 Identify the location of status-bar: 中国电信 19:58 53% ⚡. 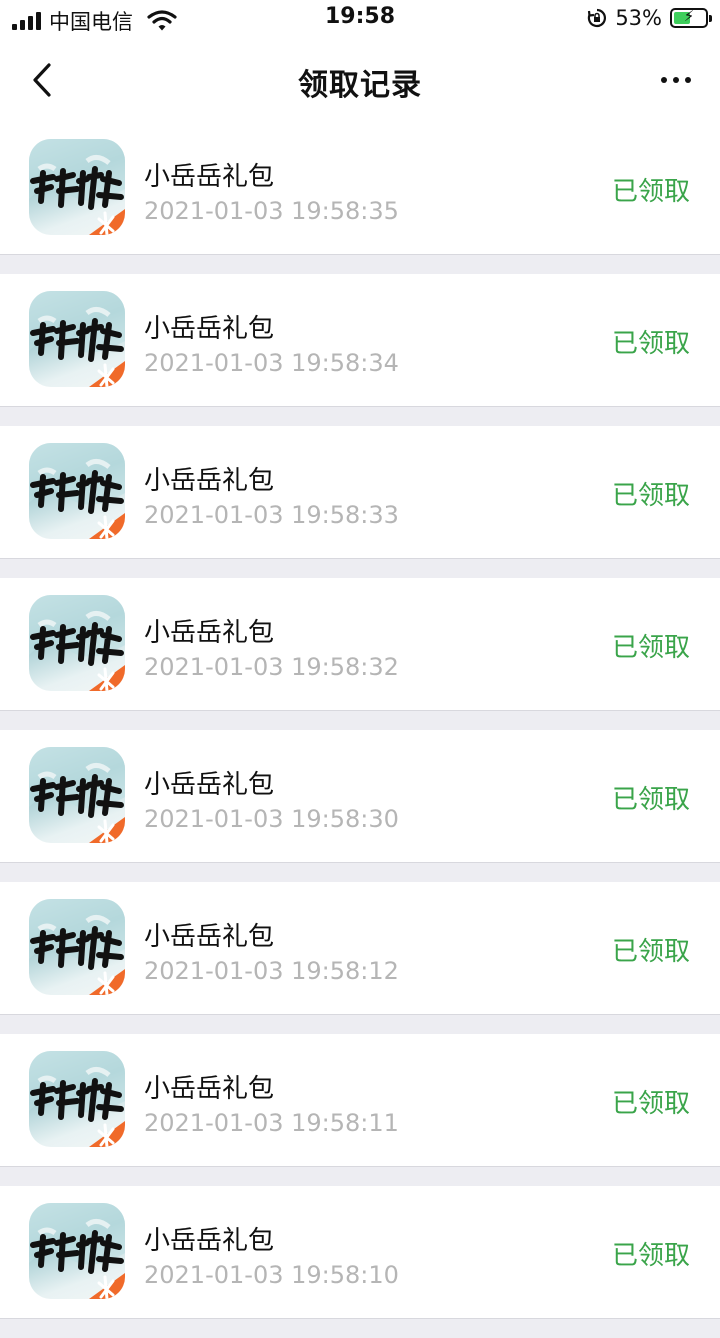
(360, 20).